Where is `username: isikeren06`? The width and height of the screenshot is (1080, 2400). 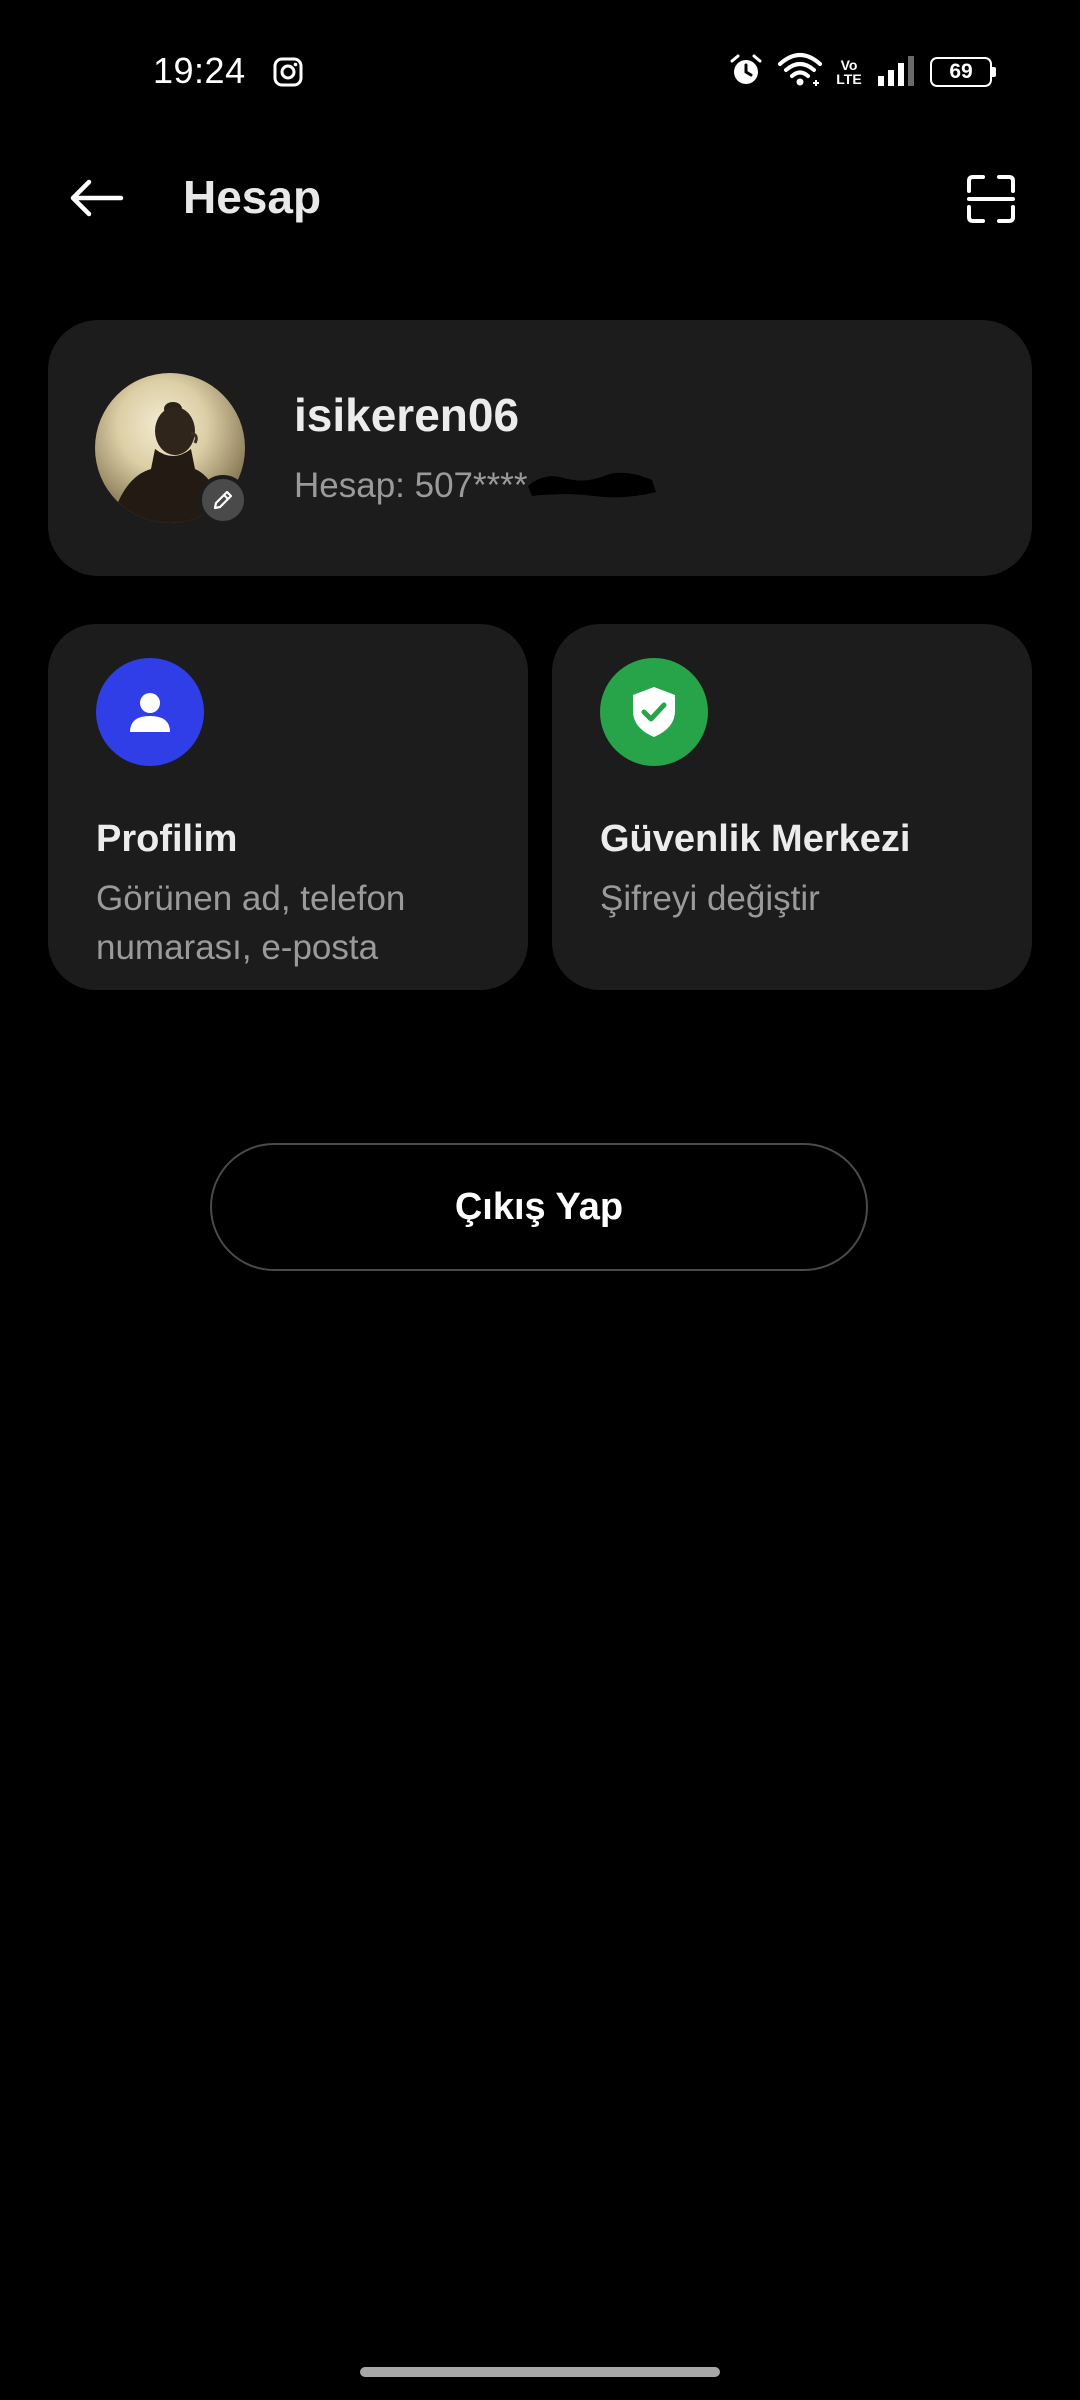 username: isikeren06 is located at coordinates (407, 415).